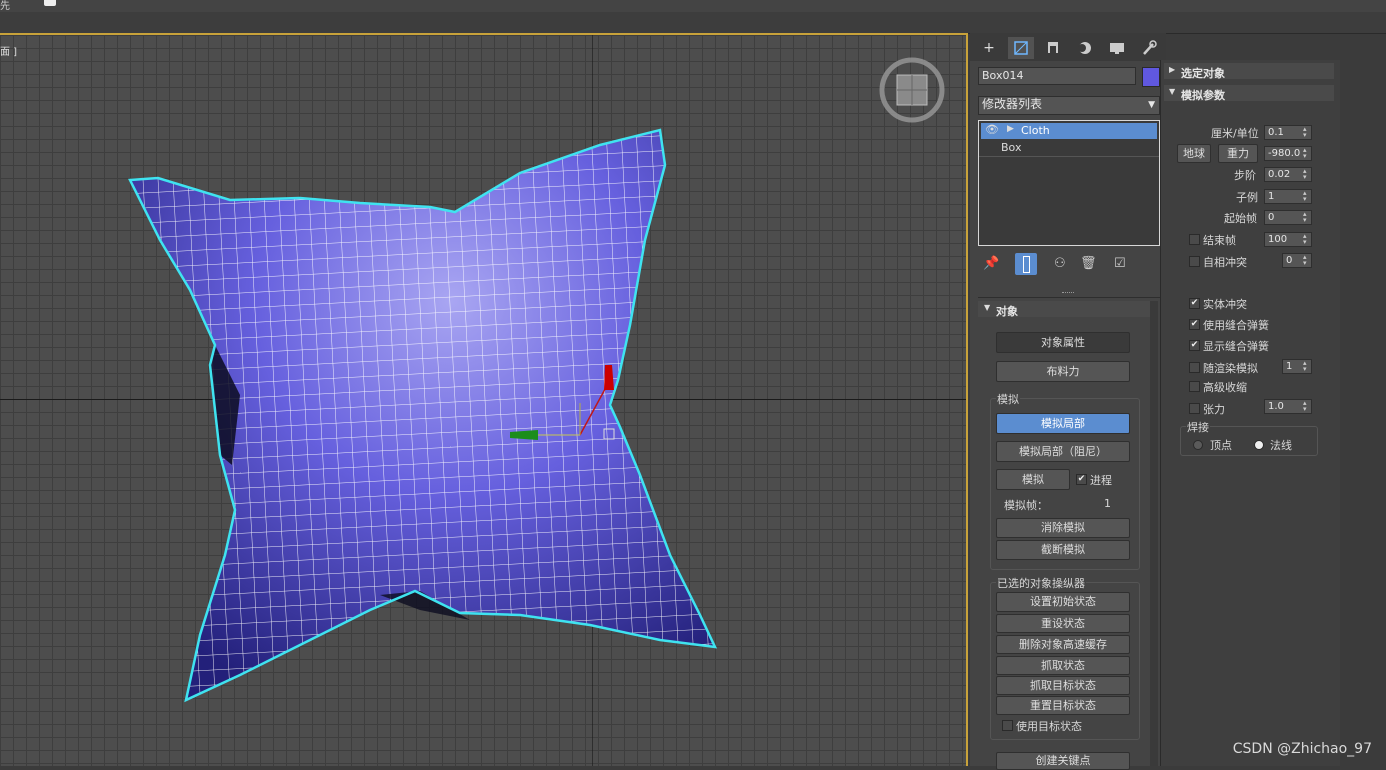 The height and width of the screenshot is (770, 1386). I want to click on stack-item-cloth: 👁 ▶ Cloth, so click(1069, 131).